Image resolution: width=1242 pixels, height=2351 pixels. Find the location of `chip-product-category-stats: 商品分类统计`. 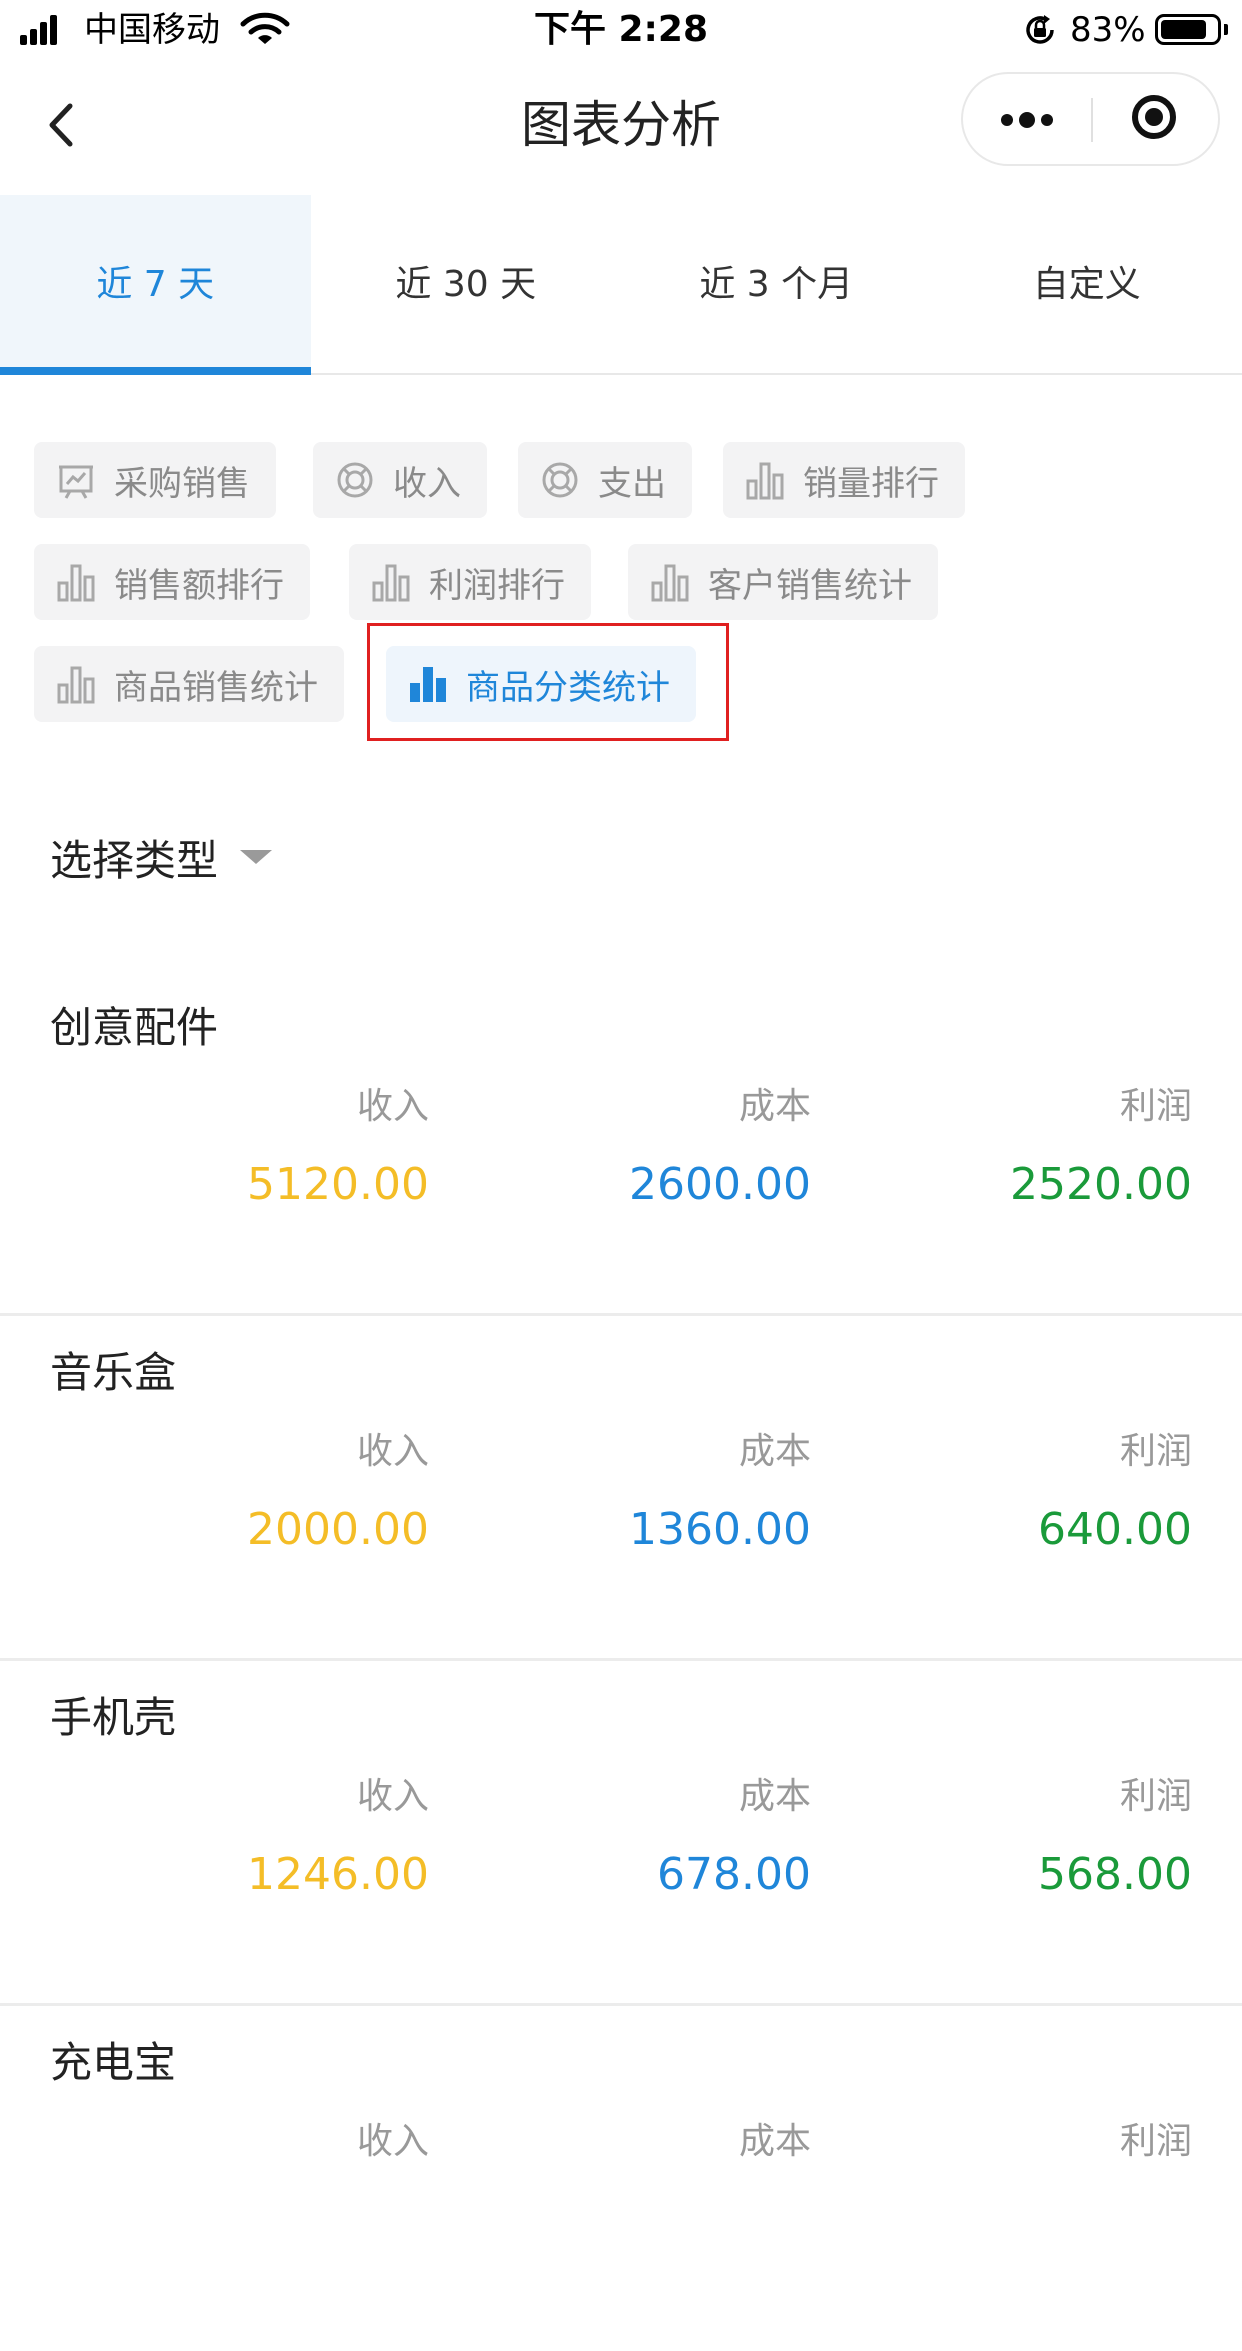

chip-product-category-stats: 商品分类统计 is located at coordinates (541, 684).